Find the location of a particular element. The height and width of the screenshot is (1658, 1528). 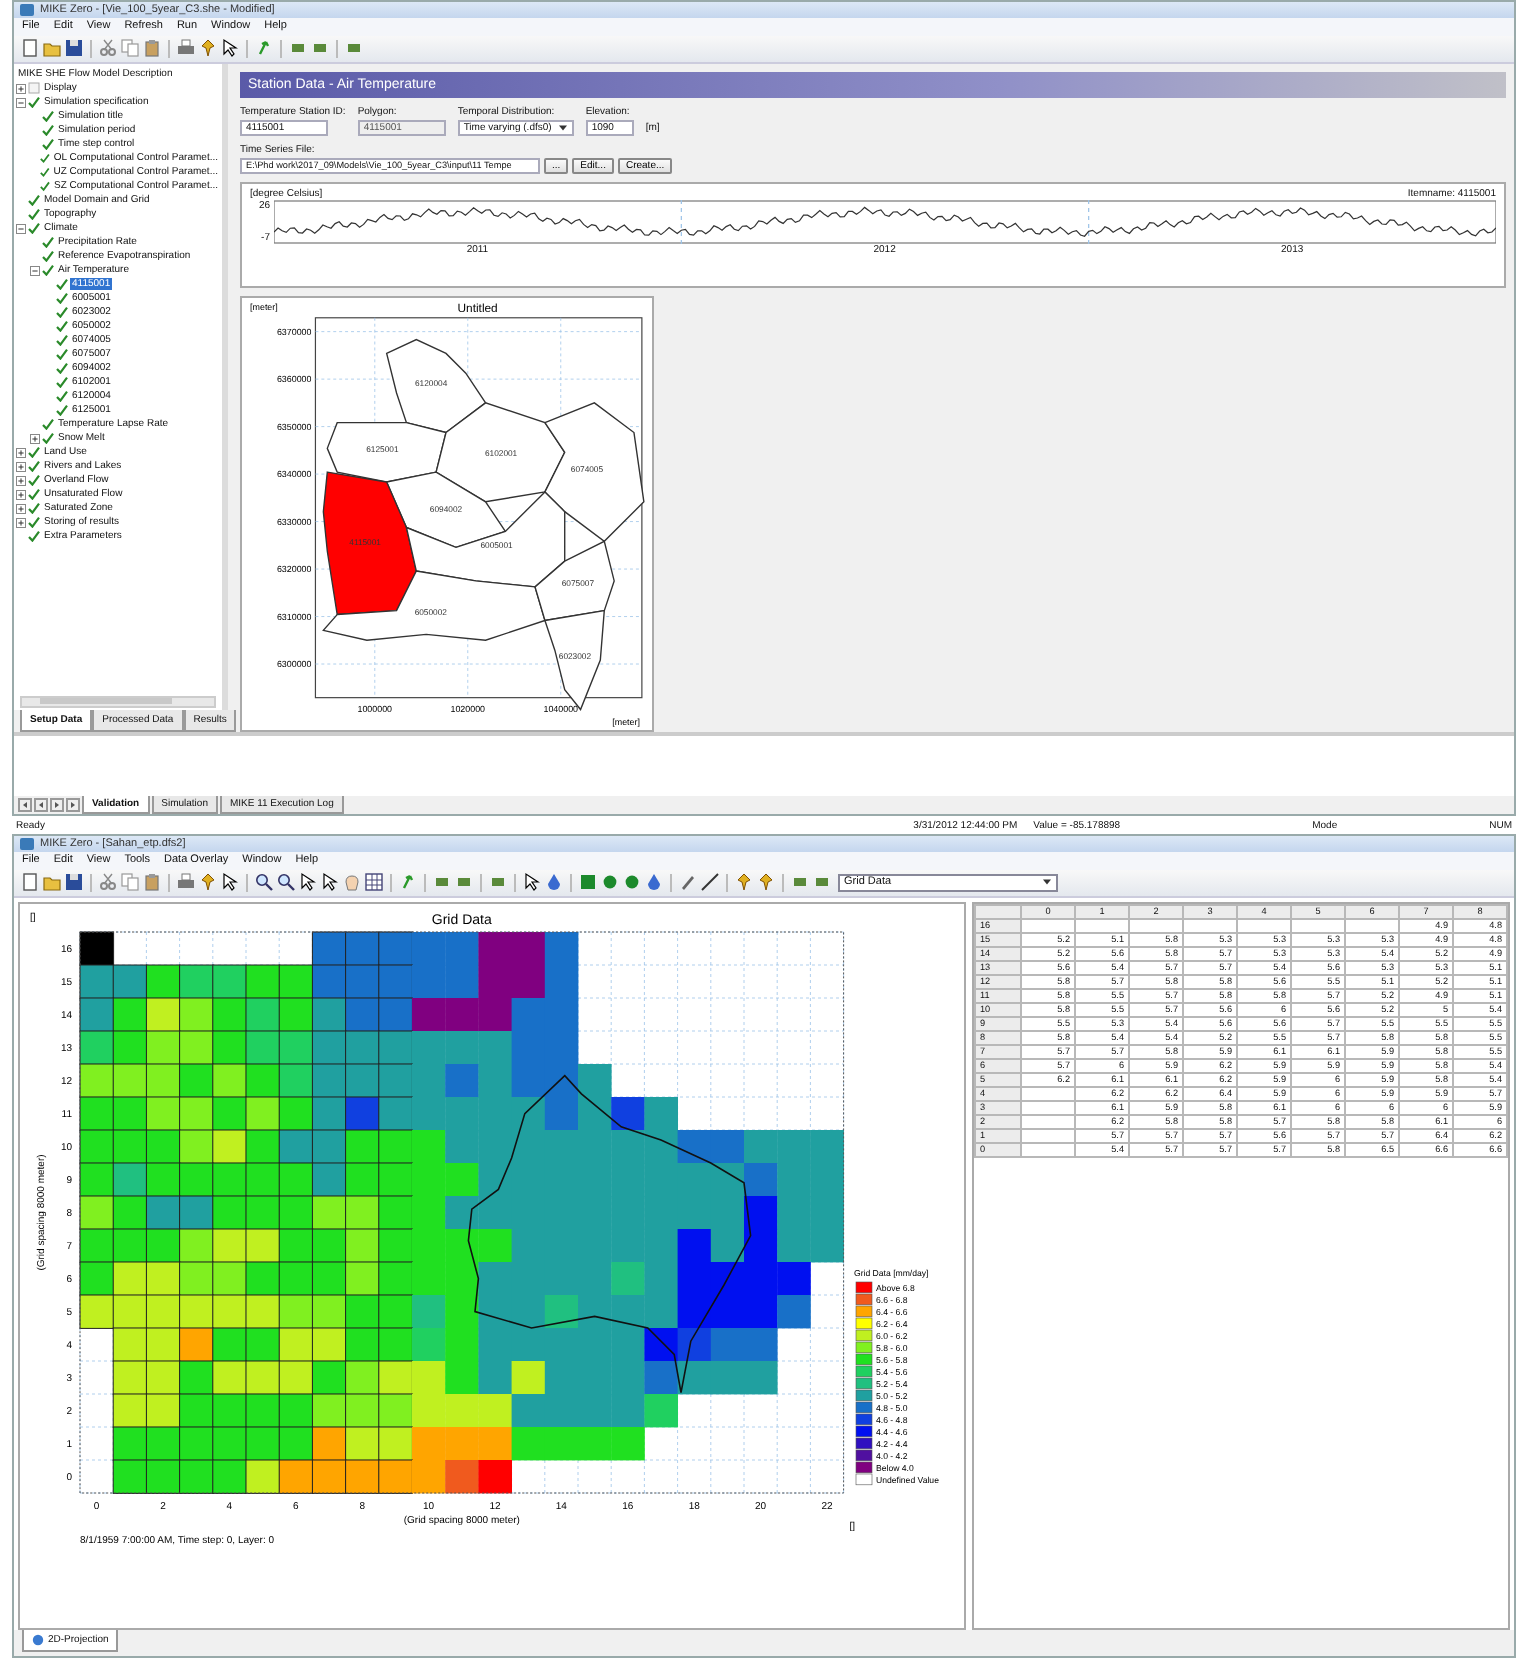

horizontal-scrollbar is located at coordinates (118, 701).